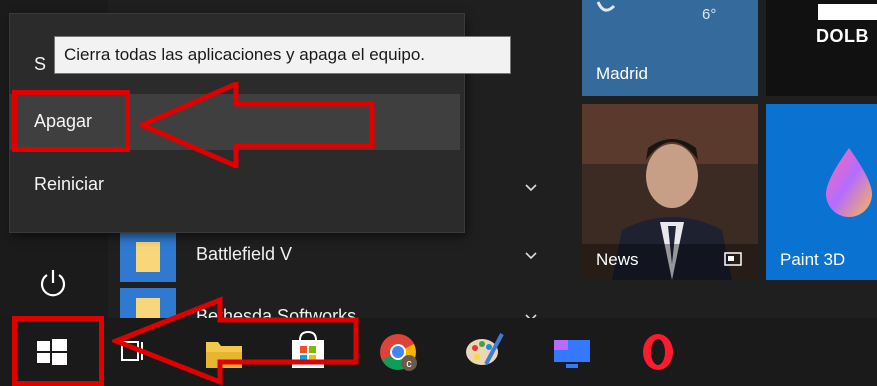 This screenshot has width=877, height=386. Describe the element at coordinates (842, 36) in the screenshot. I see `dolby-label: DOLB` at that location.